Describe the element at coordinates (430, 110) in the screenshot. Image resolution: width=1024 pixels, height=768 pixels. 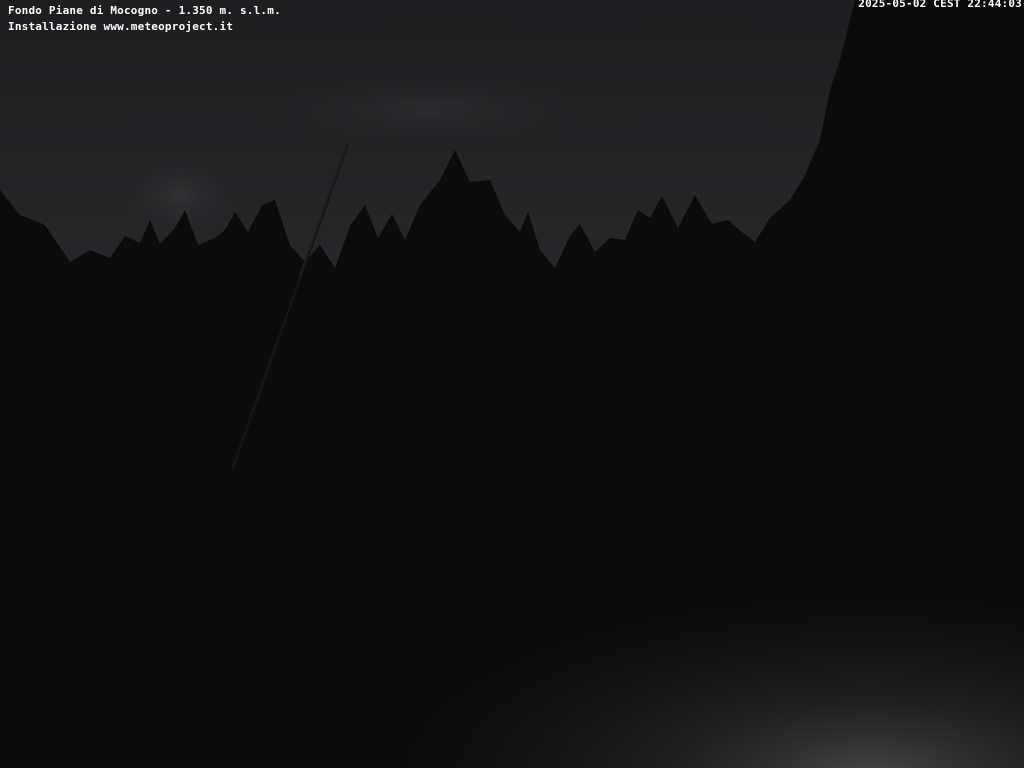
I see `cloud` at that location.